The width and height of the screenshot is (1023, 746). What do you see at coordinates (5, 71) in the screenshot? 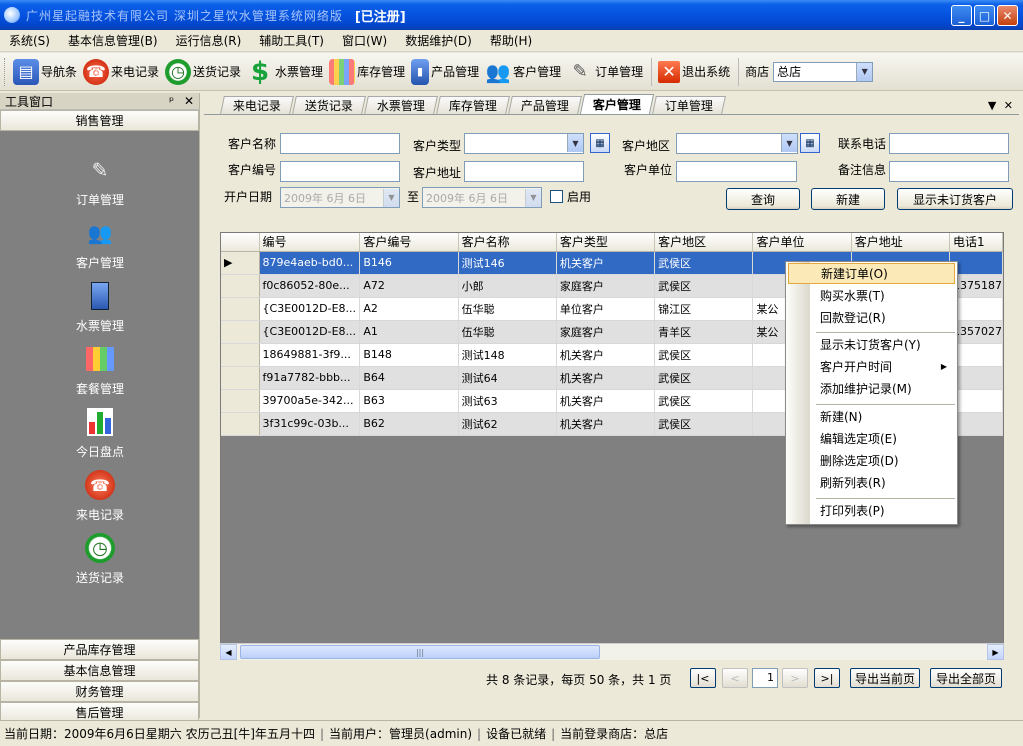
I see `toolbar-grip` at bounding box center [5, 71].